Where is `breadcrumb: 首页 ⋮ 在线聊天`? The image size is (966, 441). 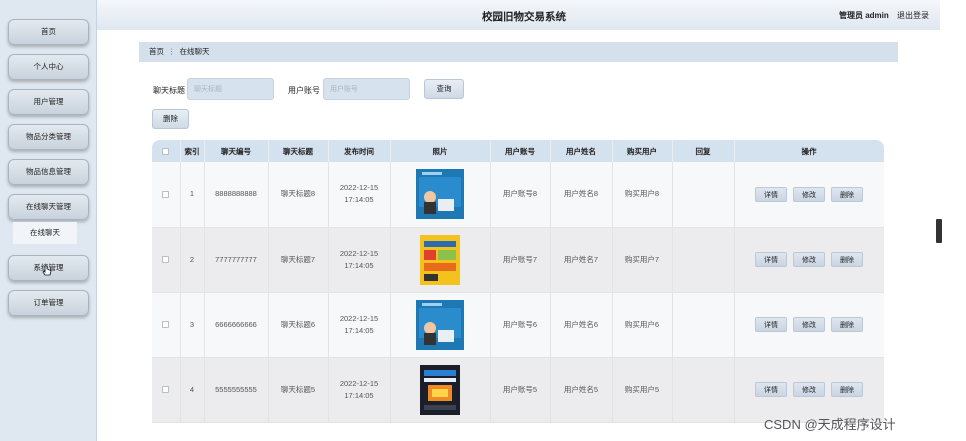
breadcrumb: 首页 ⋮ 在线聊天 is located at coordinates (518, 52).